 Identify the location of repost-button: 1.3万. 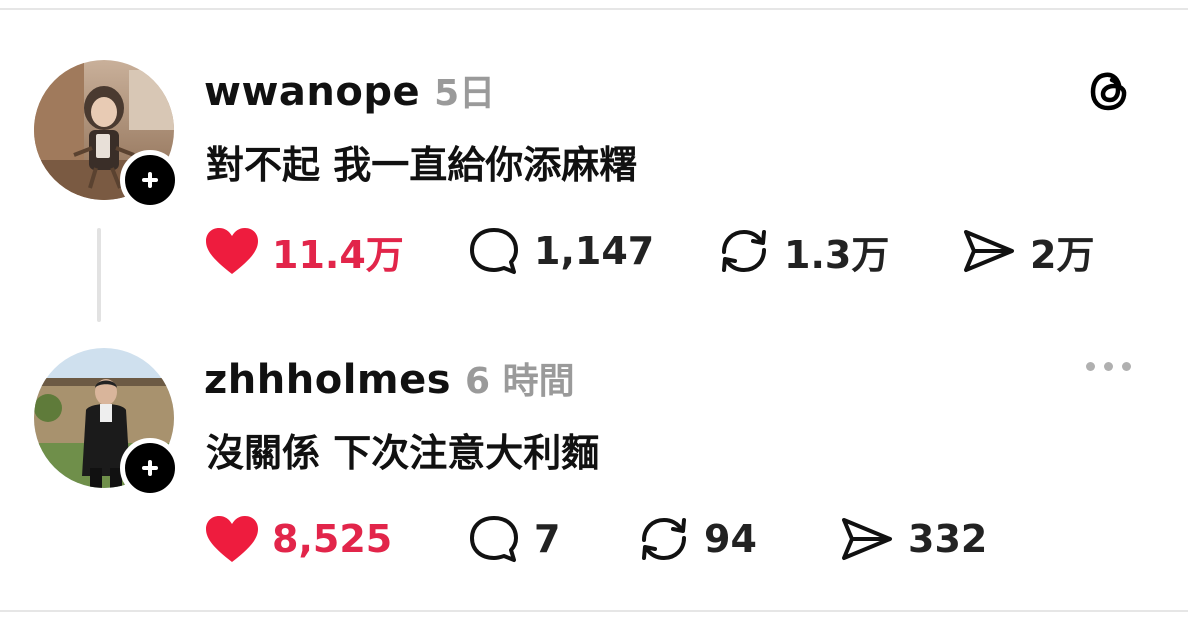
(803, 251).